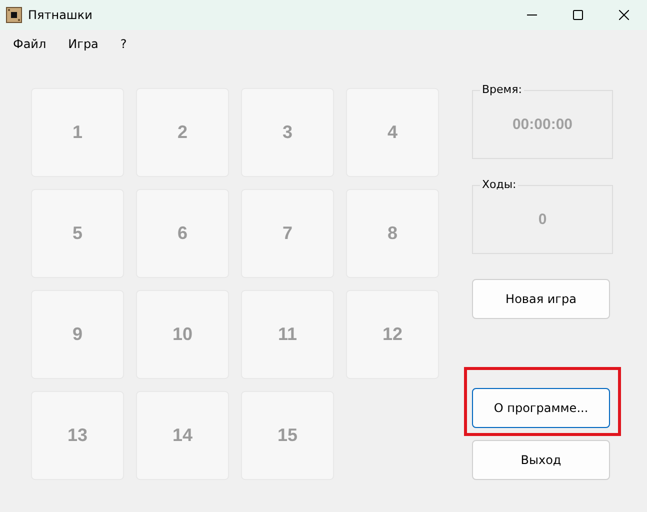 This screenshot has width=647, height=512. I want to click on tile: 9, so click(77, 334).